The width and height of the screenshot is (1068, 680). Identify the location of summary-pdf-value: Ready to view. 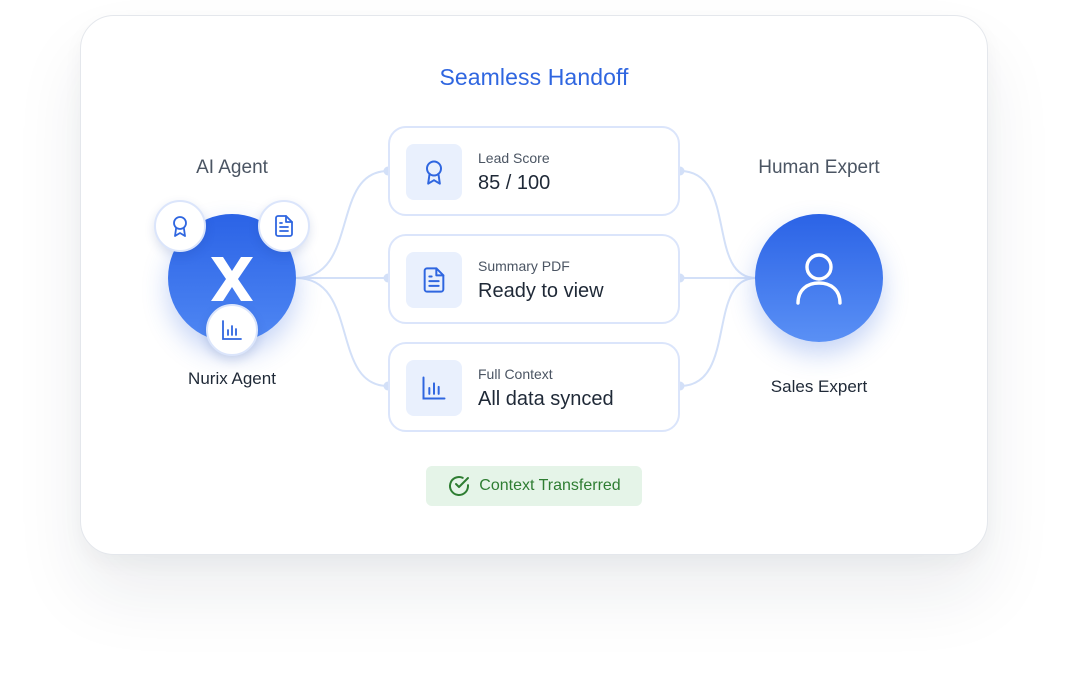
(541, 291).